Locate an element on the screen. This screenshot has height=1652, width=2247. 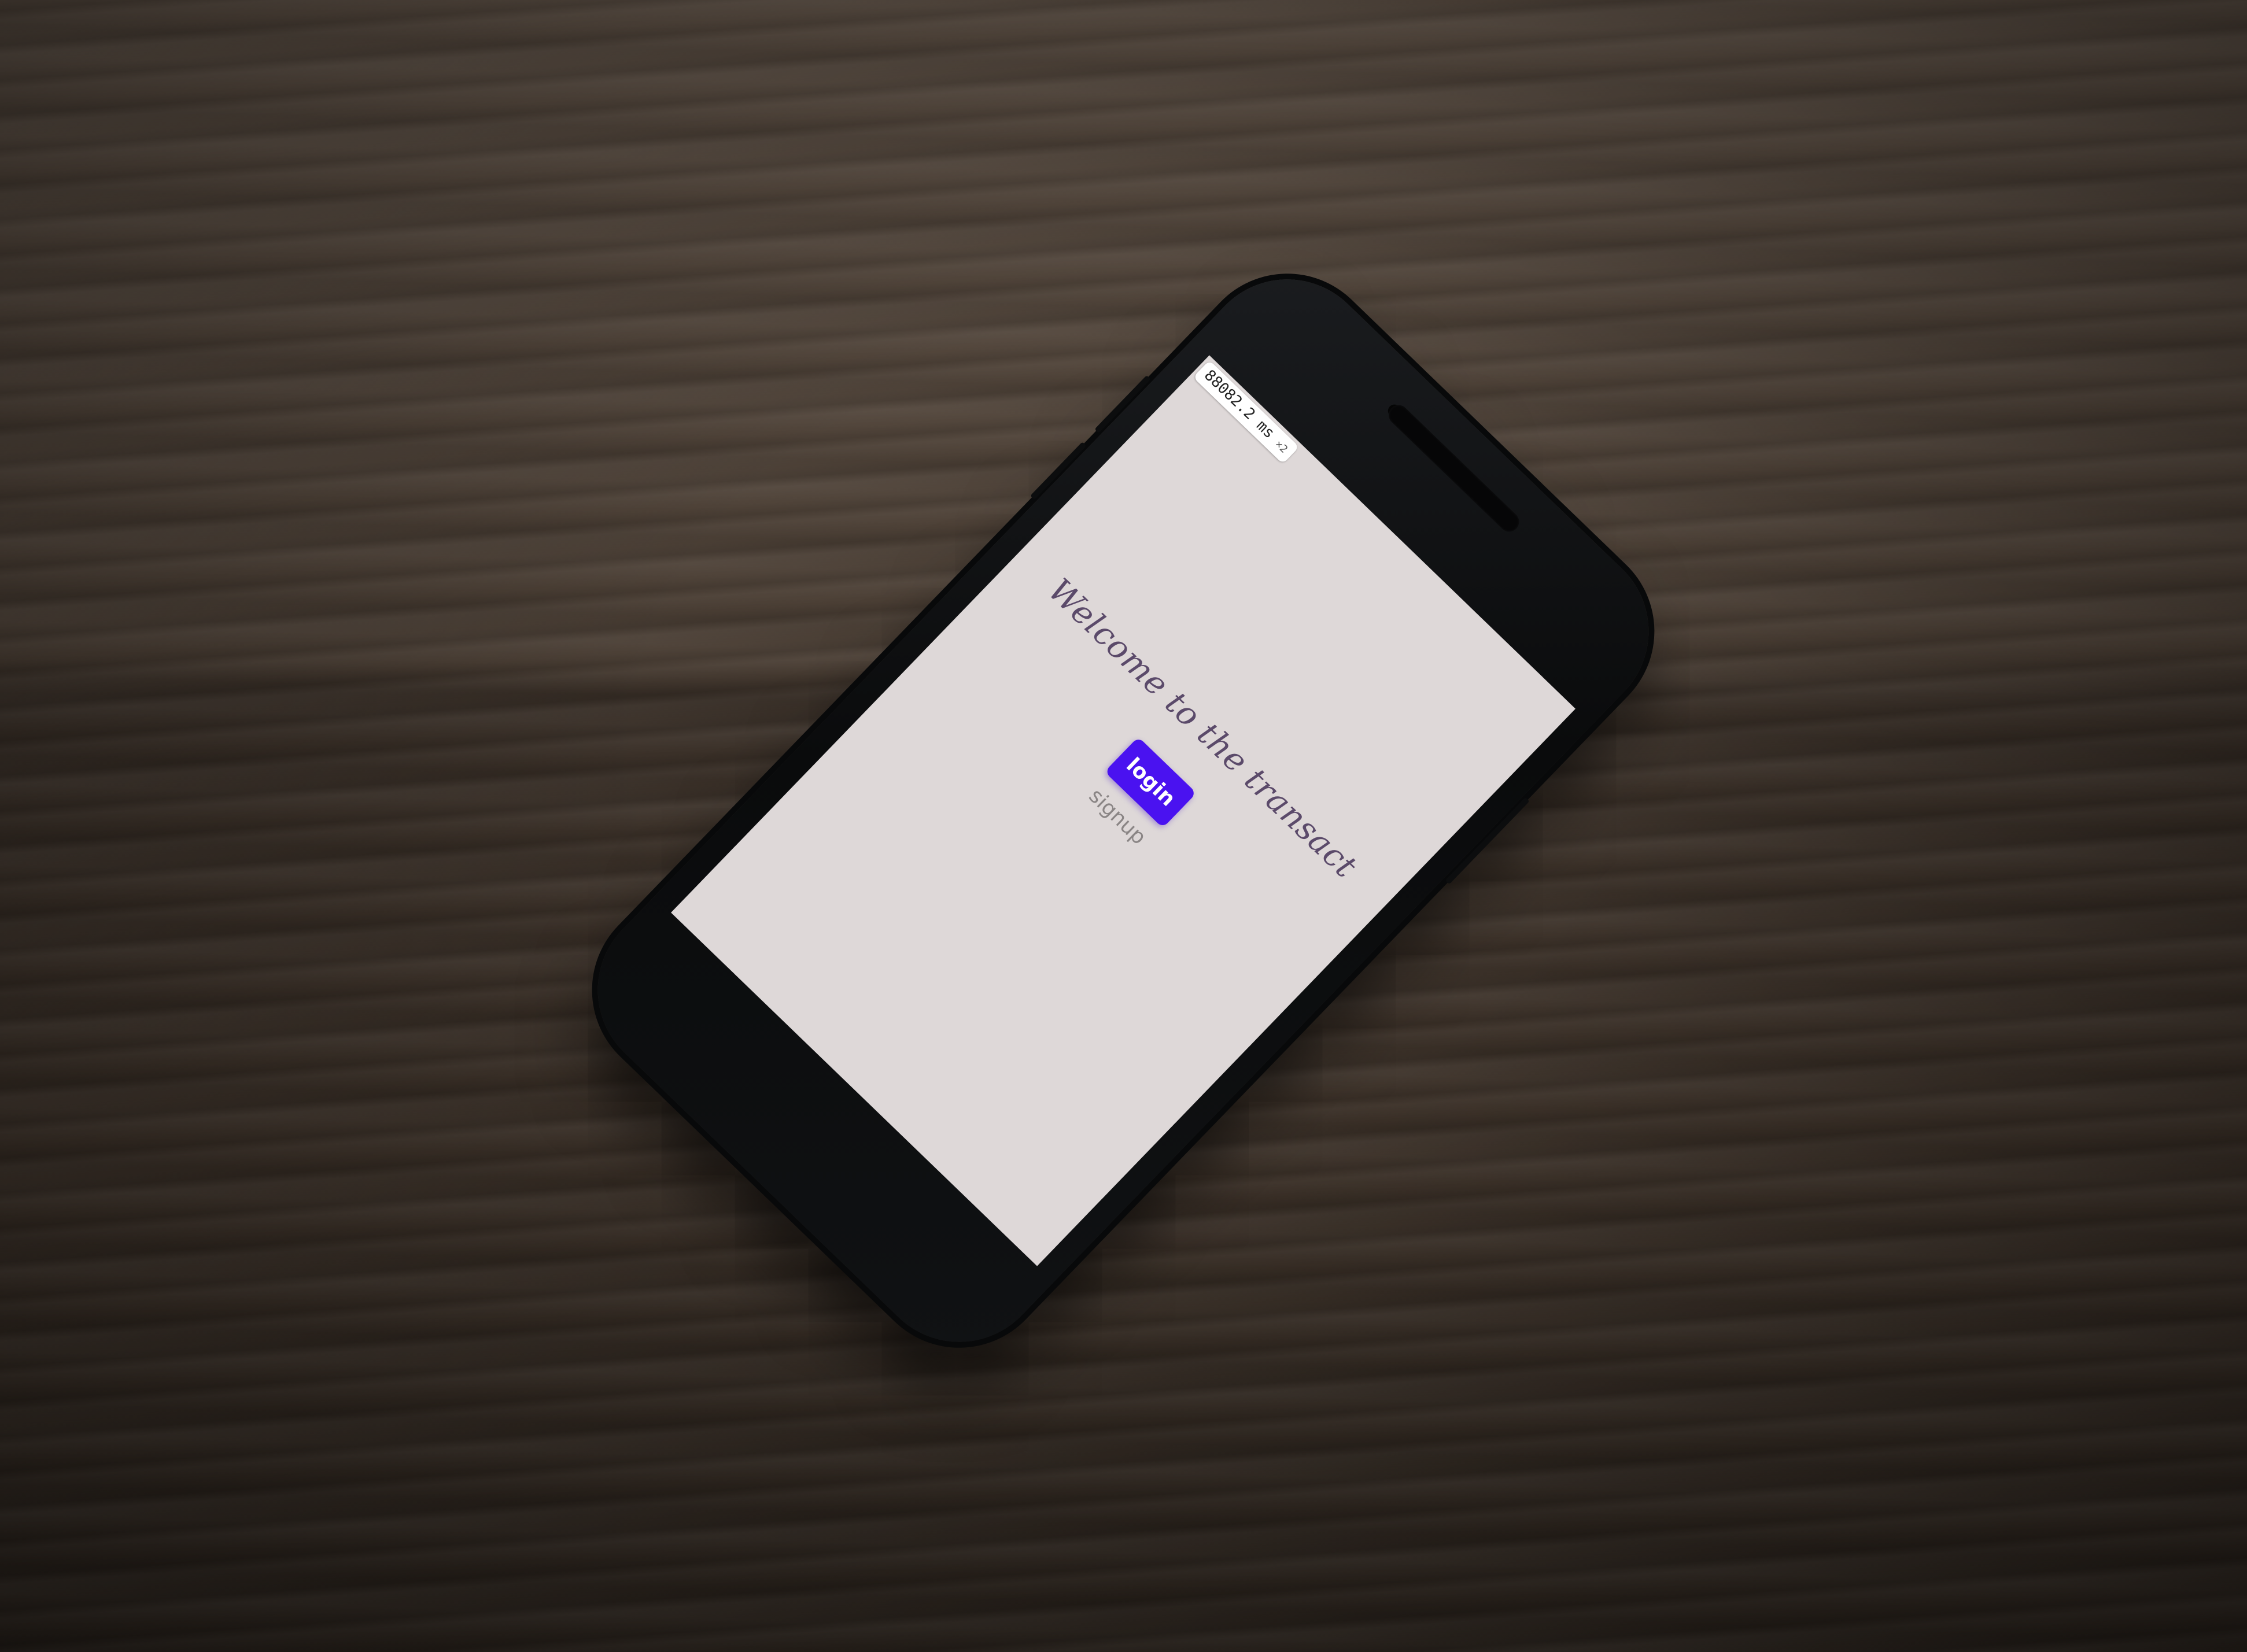
performance-time: 88082.2 ms is located at coordinates (1239, 405).